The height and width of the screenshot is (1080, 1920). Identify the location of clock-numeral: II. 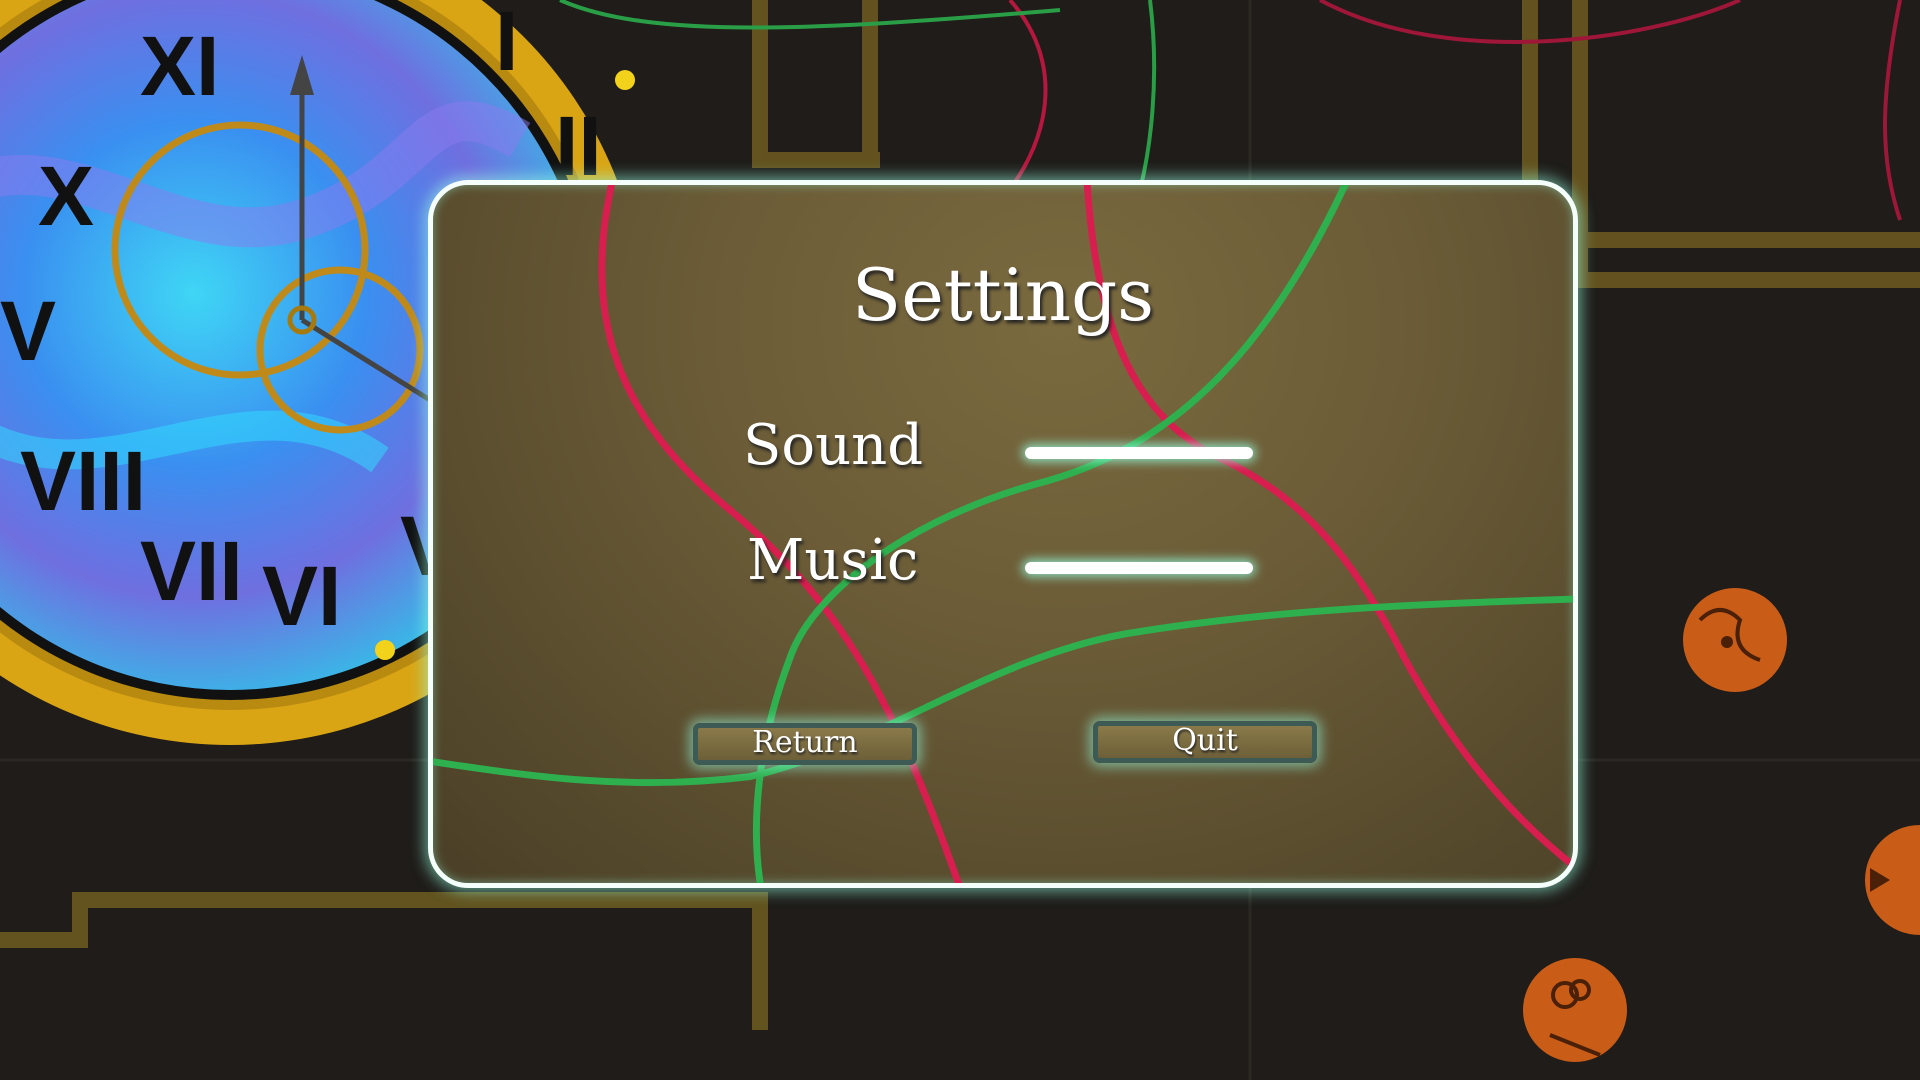
(578, 146).